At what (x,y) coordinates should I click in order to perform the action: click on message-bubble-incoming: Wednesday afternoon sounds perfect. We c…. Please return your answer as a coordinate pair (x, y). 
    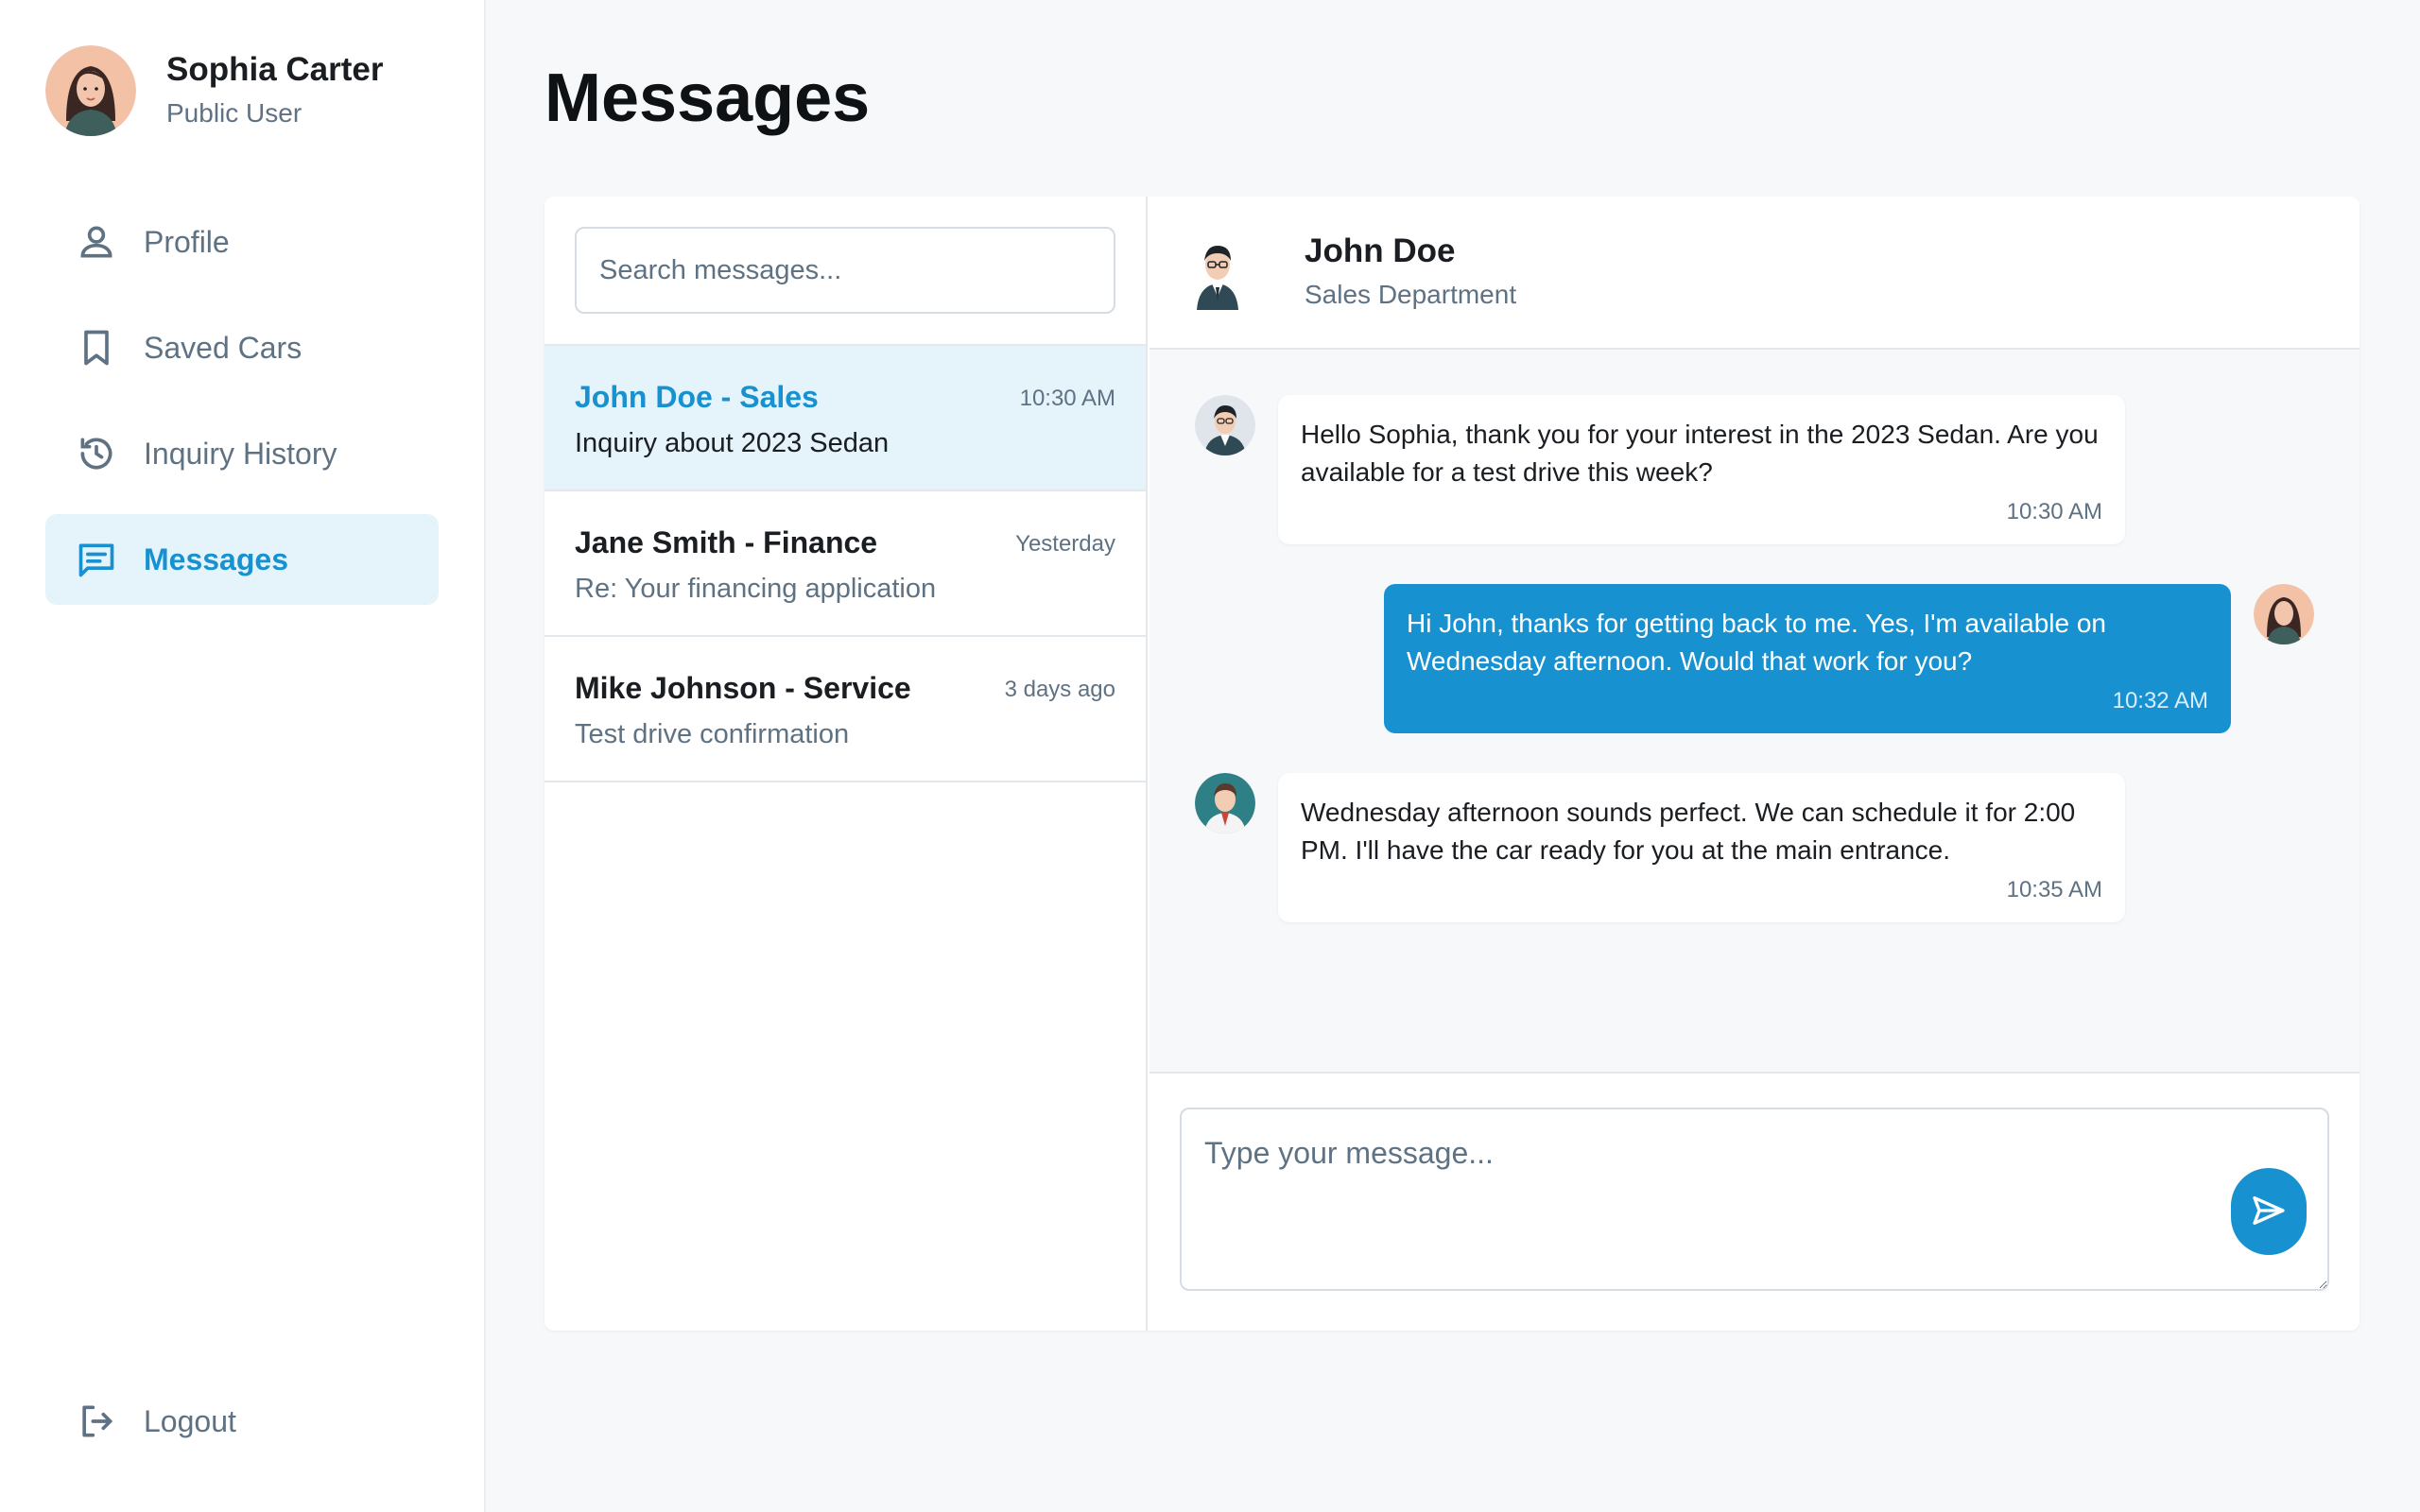
    Looking at the image, I should click on (1701, 847).